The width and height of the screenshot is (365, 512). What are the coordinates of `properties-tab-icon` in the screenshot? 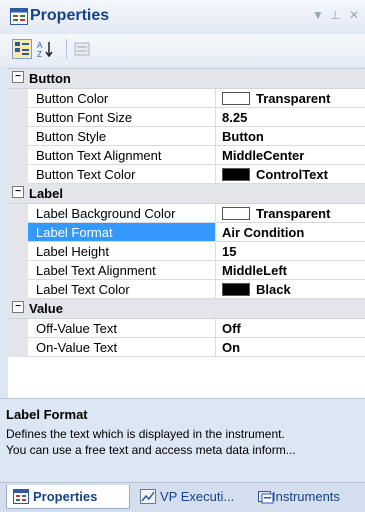 It's located at (21, 496).